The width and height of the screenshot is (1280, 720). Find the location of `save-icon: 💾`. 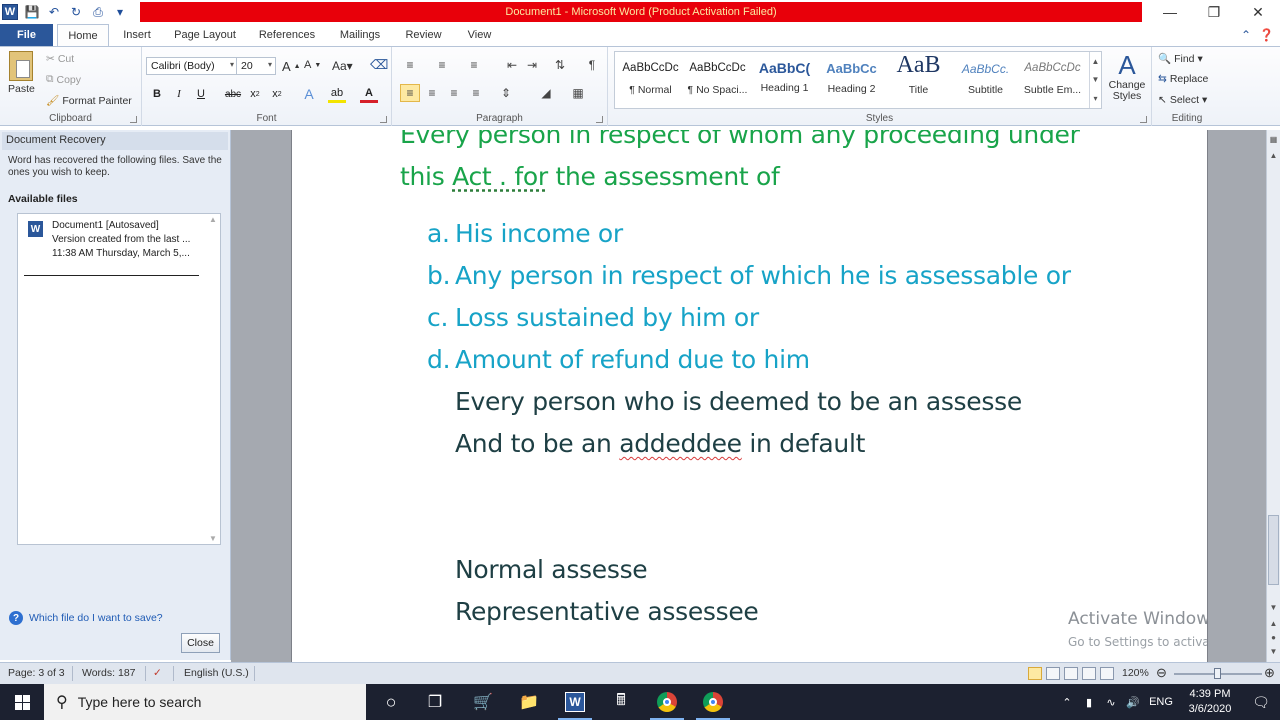

save-icon: 💾 is located at coordinates (32, 12).